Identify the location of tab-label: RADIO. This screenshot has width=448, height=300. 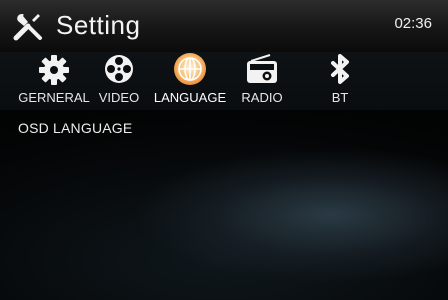
(262, 97).